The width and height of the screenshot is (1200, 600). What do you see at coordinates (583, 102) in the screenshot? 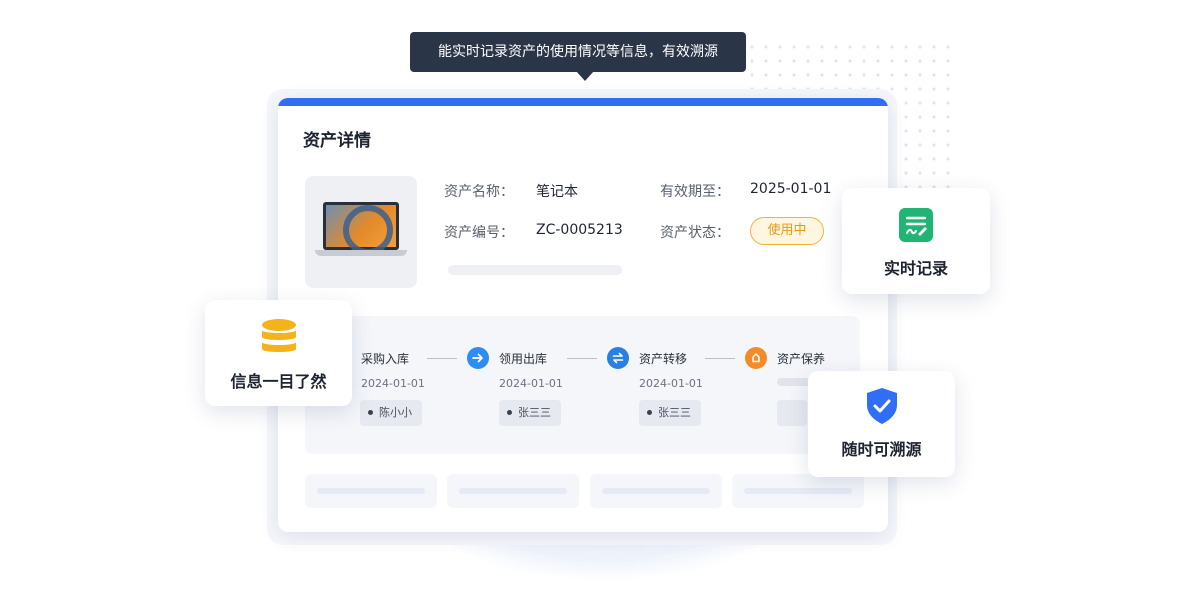
I see `card-accent-bar` at bounding box center [583, 102].